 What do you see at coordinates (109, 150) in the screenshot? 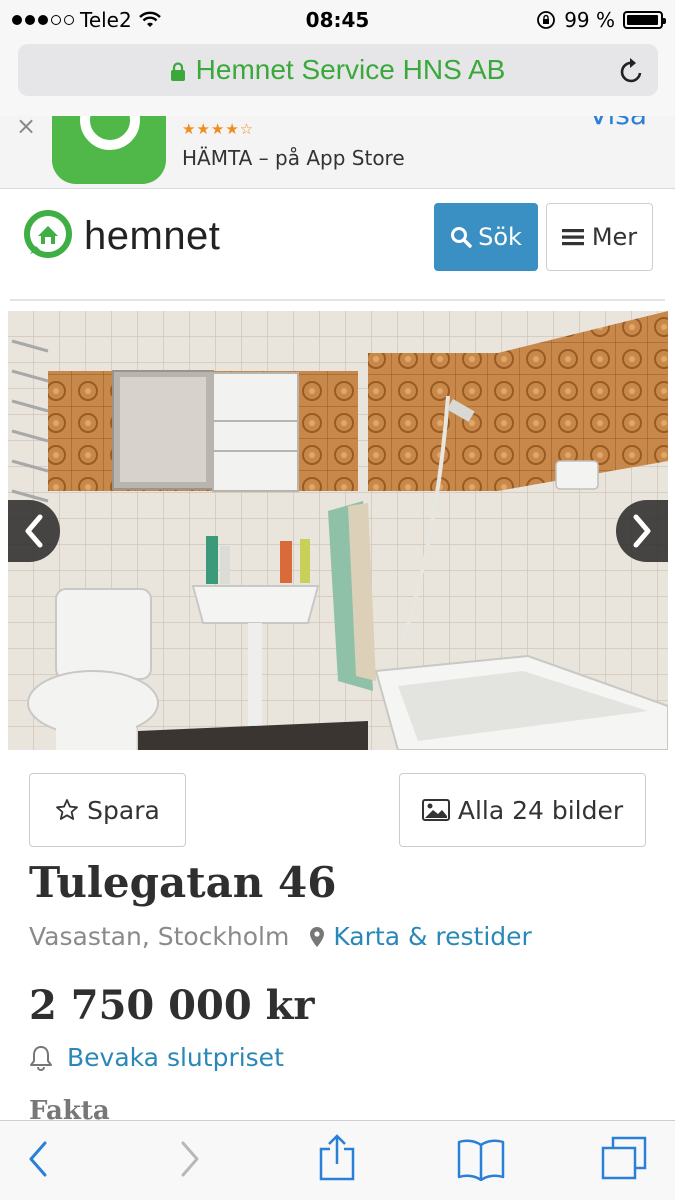
I see `hemnet-app-icon` at bounding box center [109, 150].